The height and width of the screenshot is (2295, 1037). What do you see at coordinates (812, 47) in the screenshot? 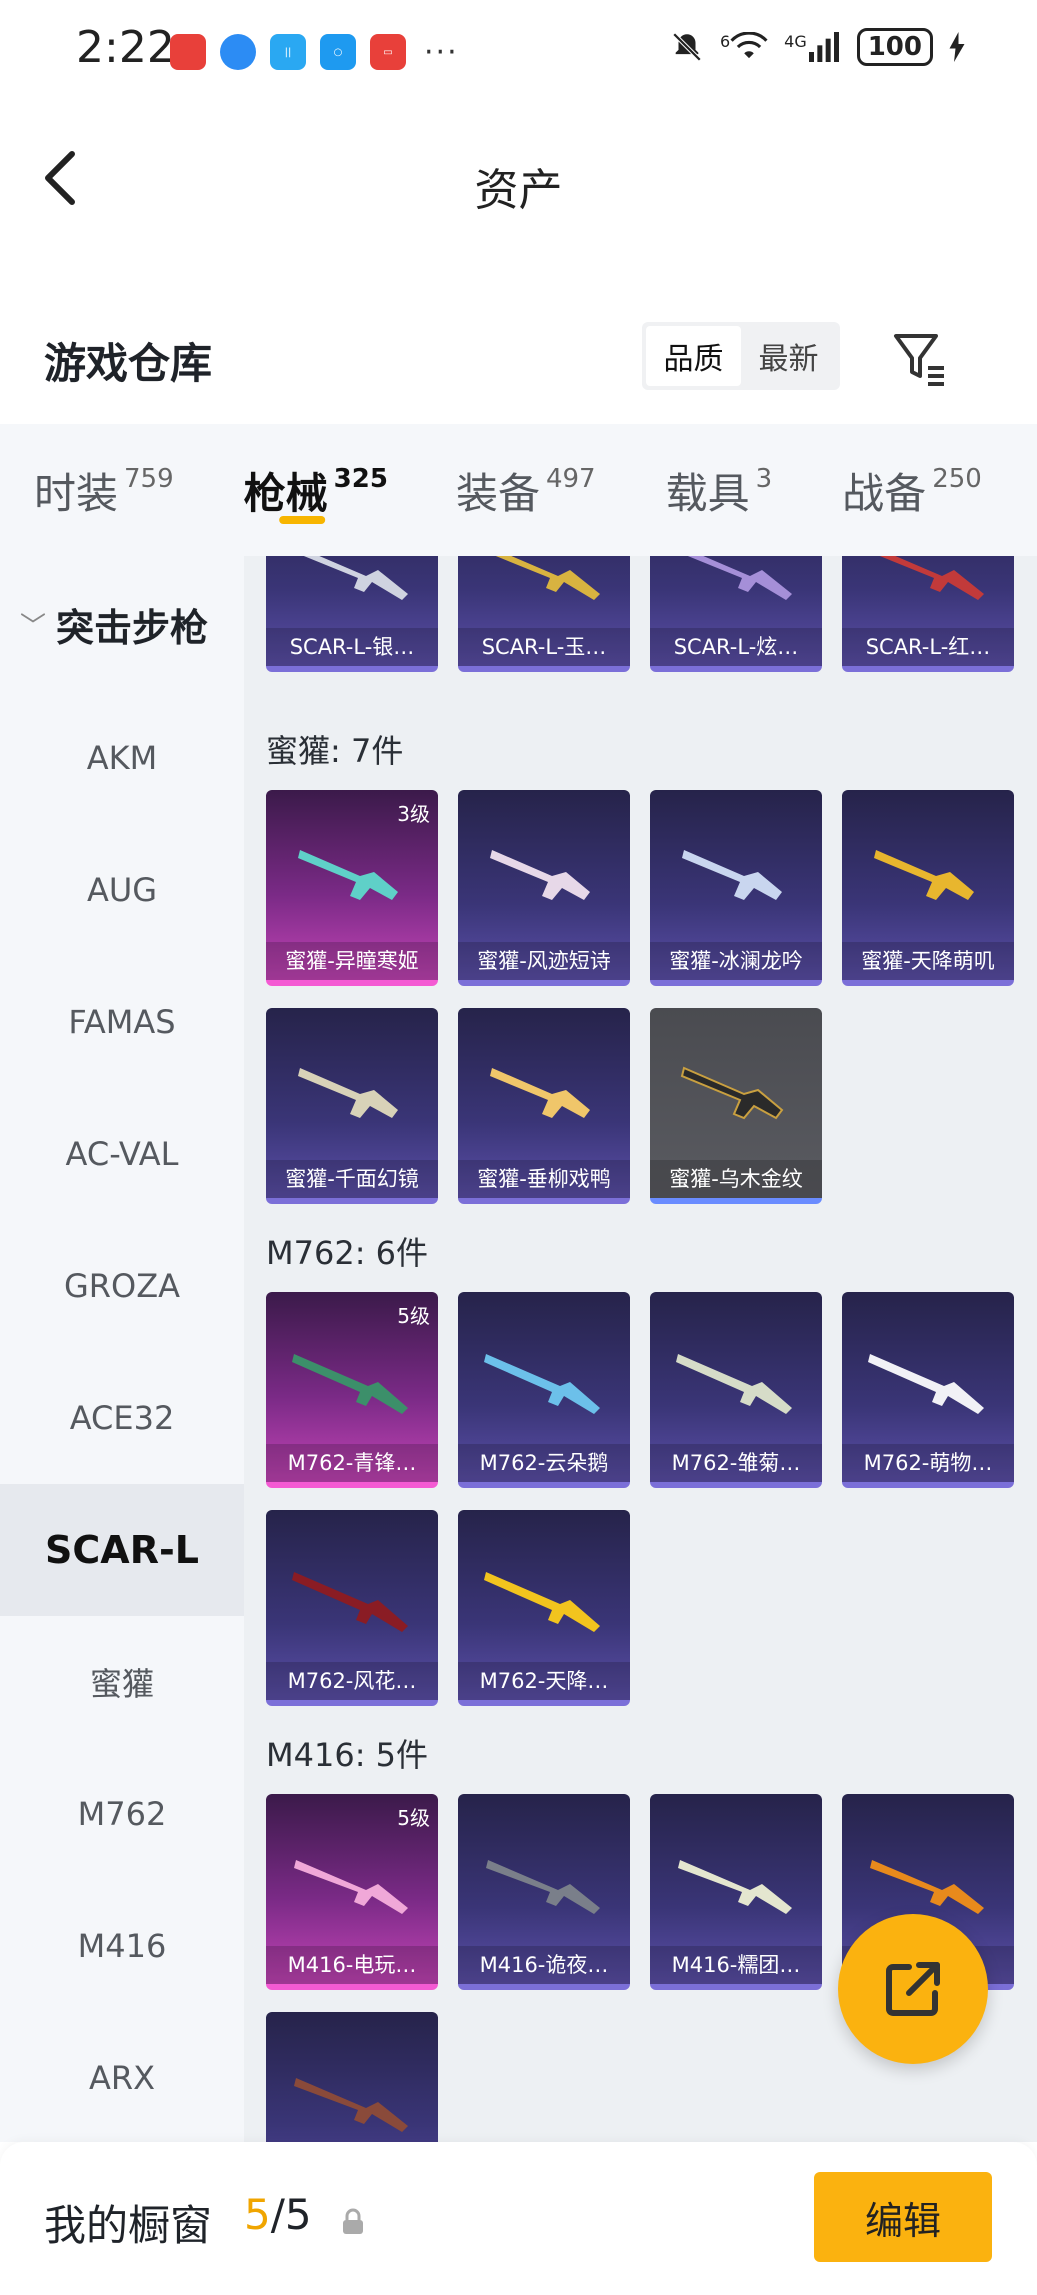
I see `cellular-icon: 4G` at bounding box center [812, 47].